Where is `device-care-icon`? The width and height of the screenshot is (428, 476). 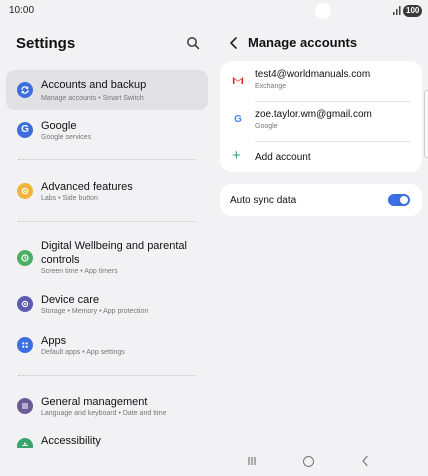
device-care-icon is located at coordinates (25, 304).